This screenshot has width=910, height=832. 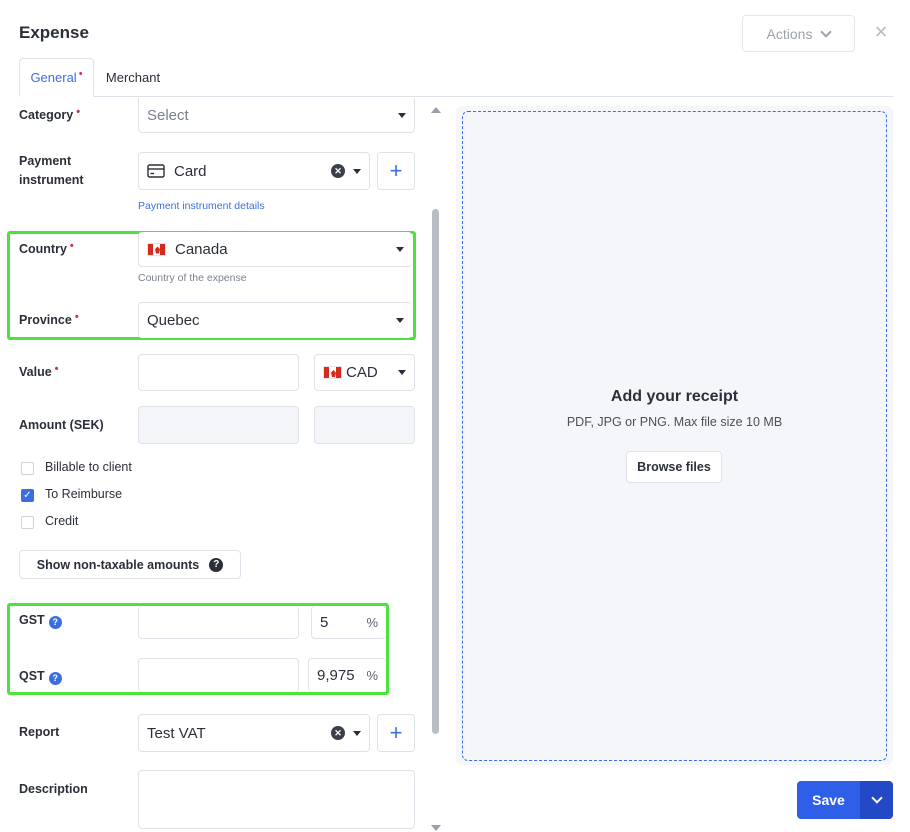 I want to click on amount-sek-secondary, so click(x=364, y=425).